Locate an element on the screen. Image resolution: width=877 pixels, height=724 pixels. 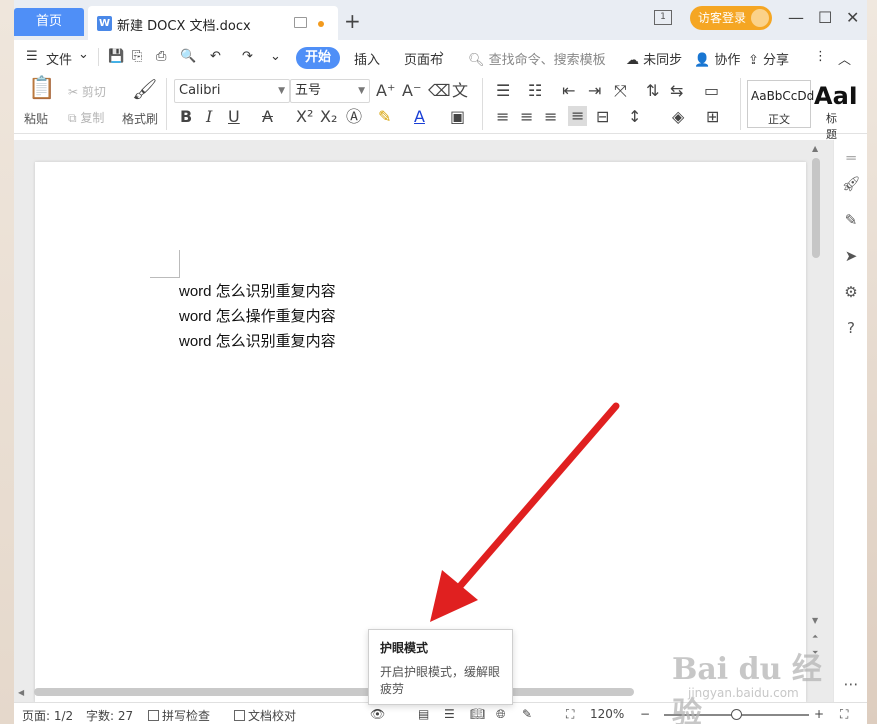
tab-home: 开始 is located at coordinates (318, 58).